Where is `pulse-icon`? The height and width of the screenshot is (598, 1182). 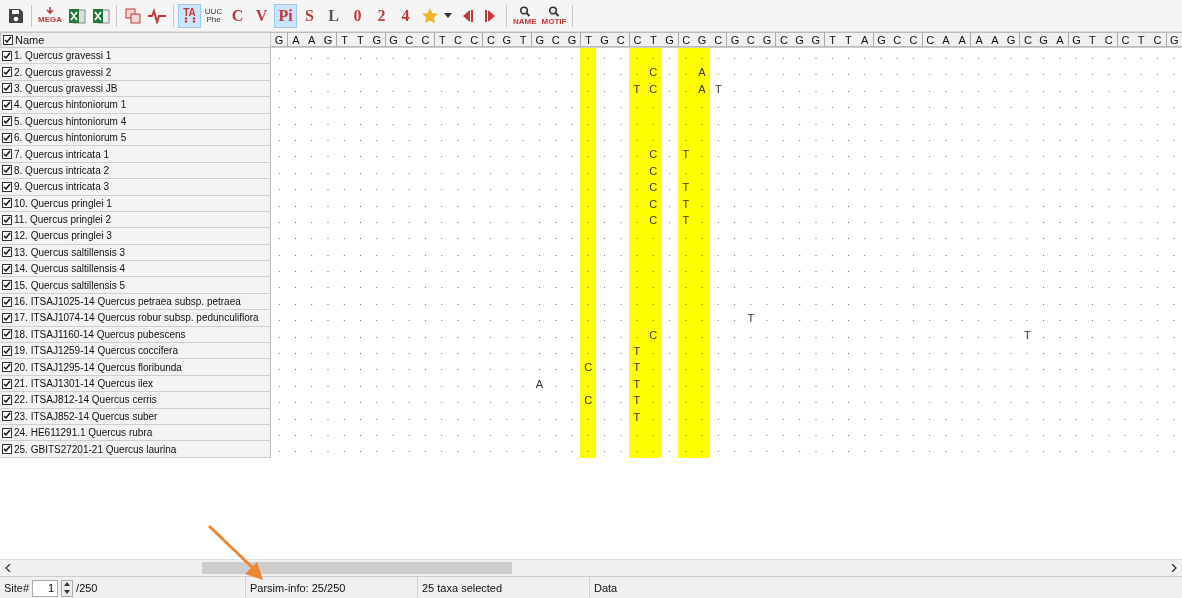 pulse-icon is located at coordinates (157, 15).